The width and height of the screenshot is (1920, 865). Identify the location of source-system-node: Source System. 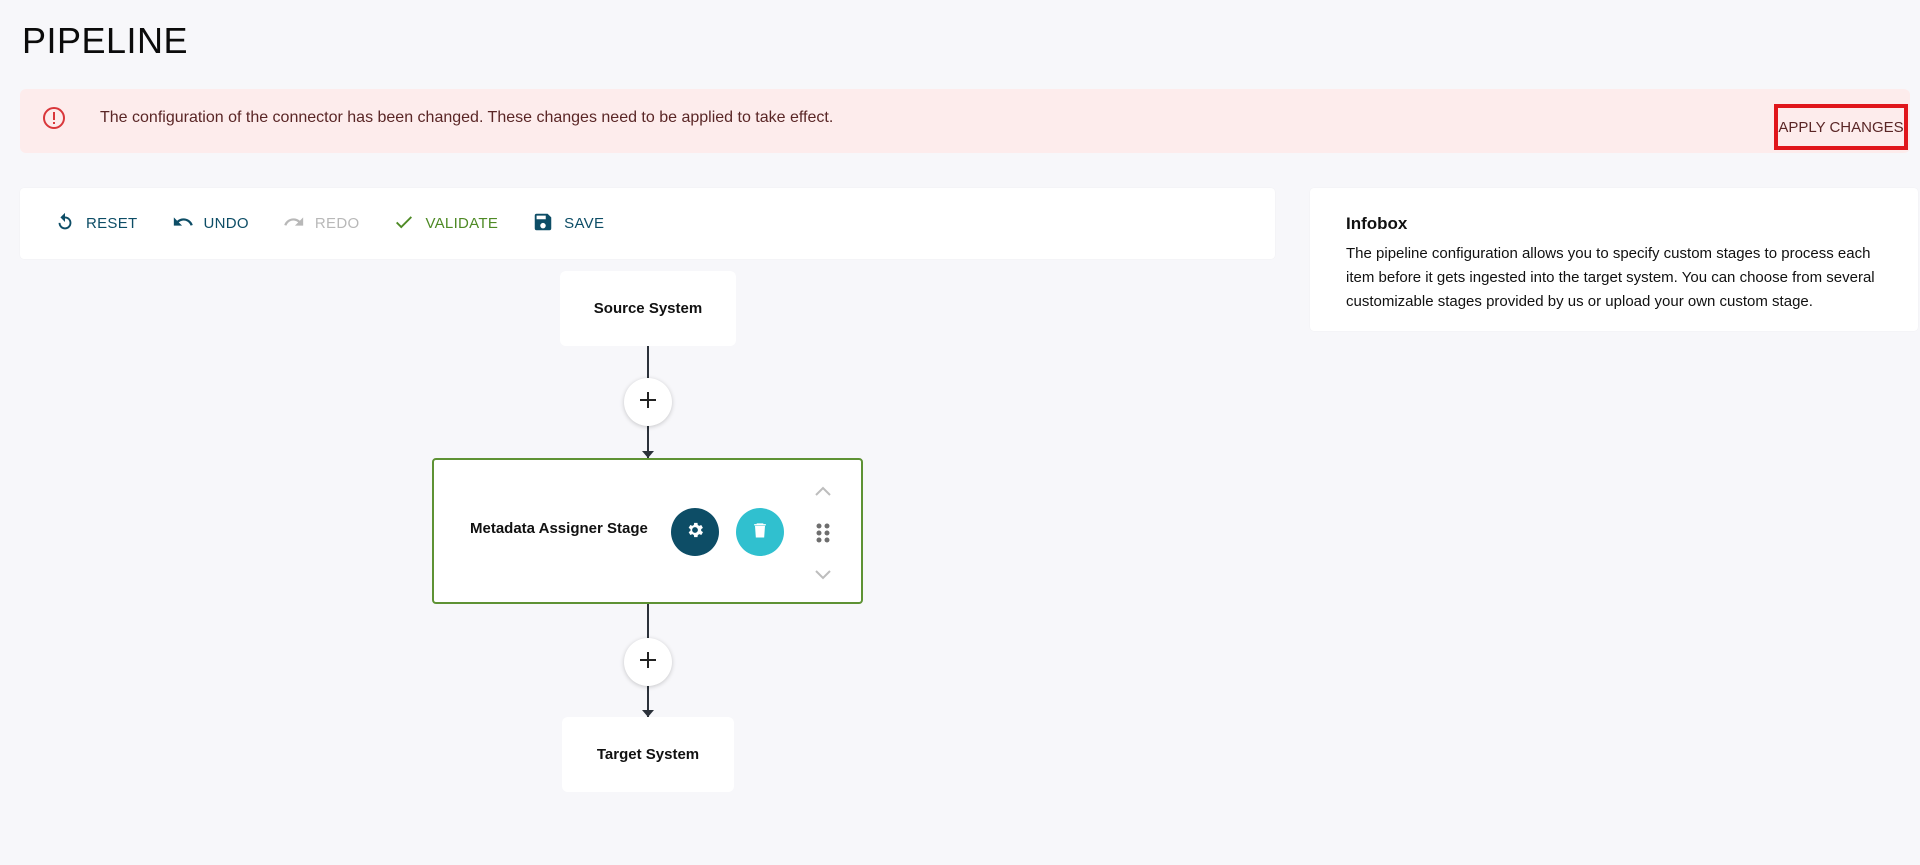
(648, 308).